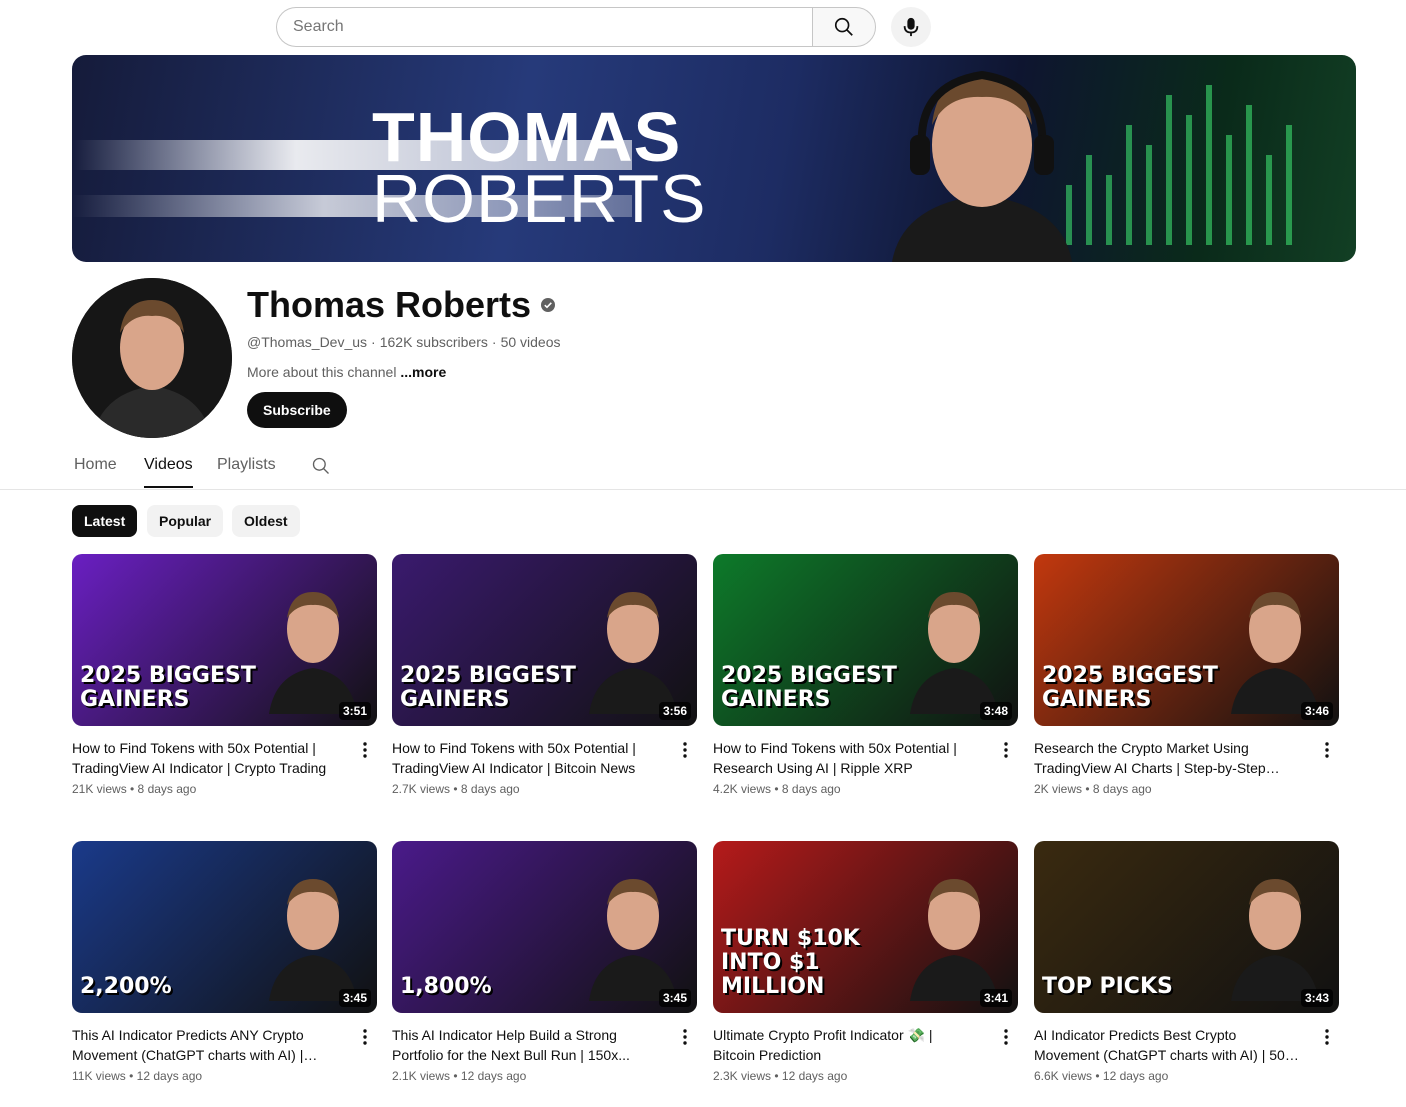 The image size is (1406, 1107). Describe the element at coordinates (780, 1076) in the screenshot. I see `video-meta: 2.3K views • 12 days ago` at that location.